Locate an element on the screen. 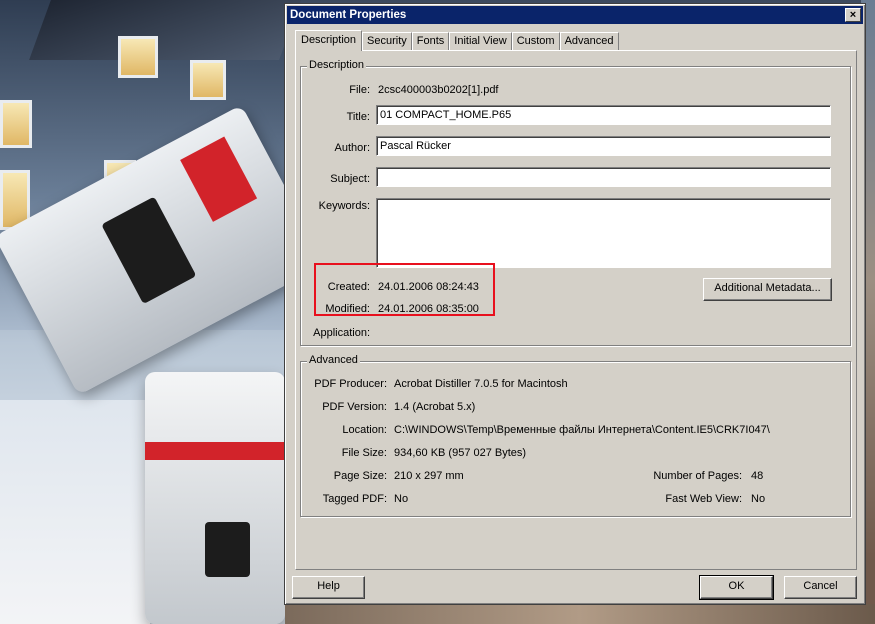  pdf-version-value: 1.4 (Acrobat 5.x) is located at coordinates (435, 407).